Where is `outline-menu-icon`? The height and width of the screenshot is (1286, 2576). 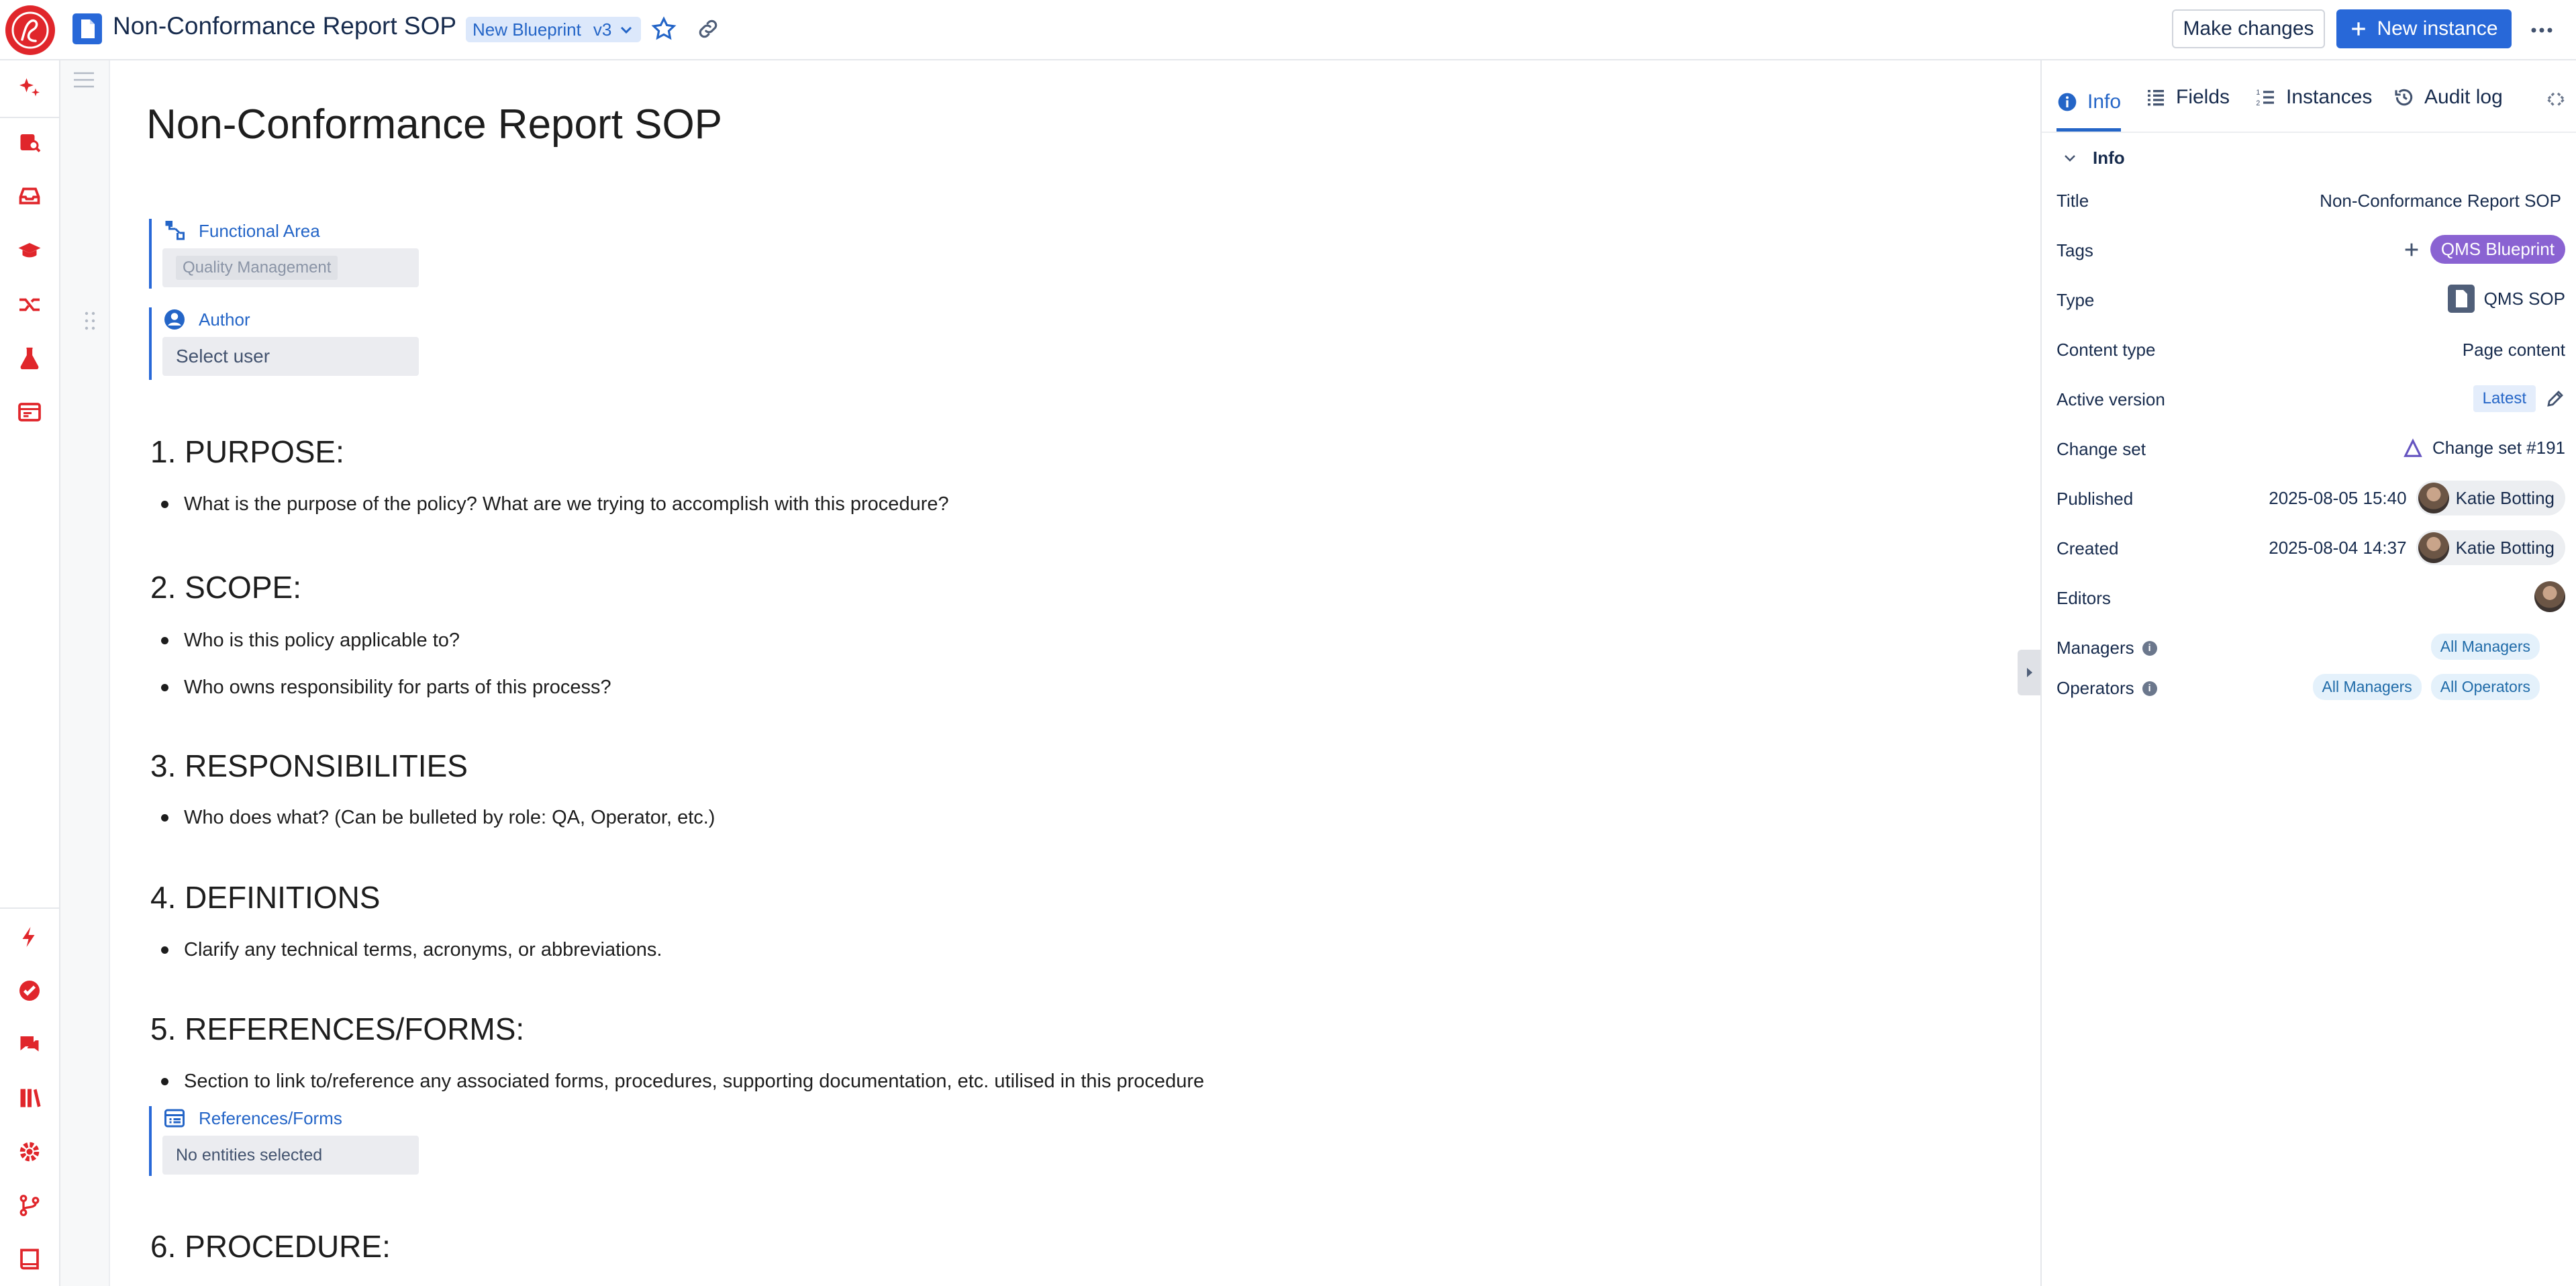
outline-menu-icon is located at coordinates (83, 80).